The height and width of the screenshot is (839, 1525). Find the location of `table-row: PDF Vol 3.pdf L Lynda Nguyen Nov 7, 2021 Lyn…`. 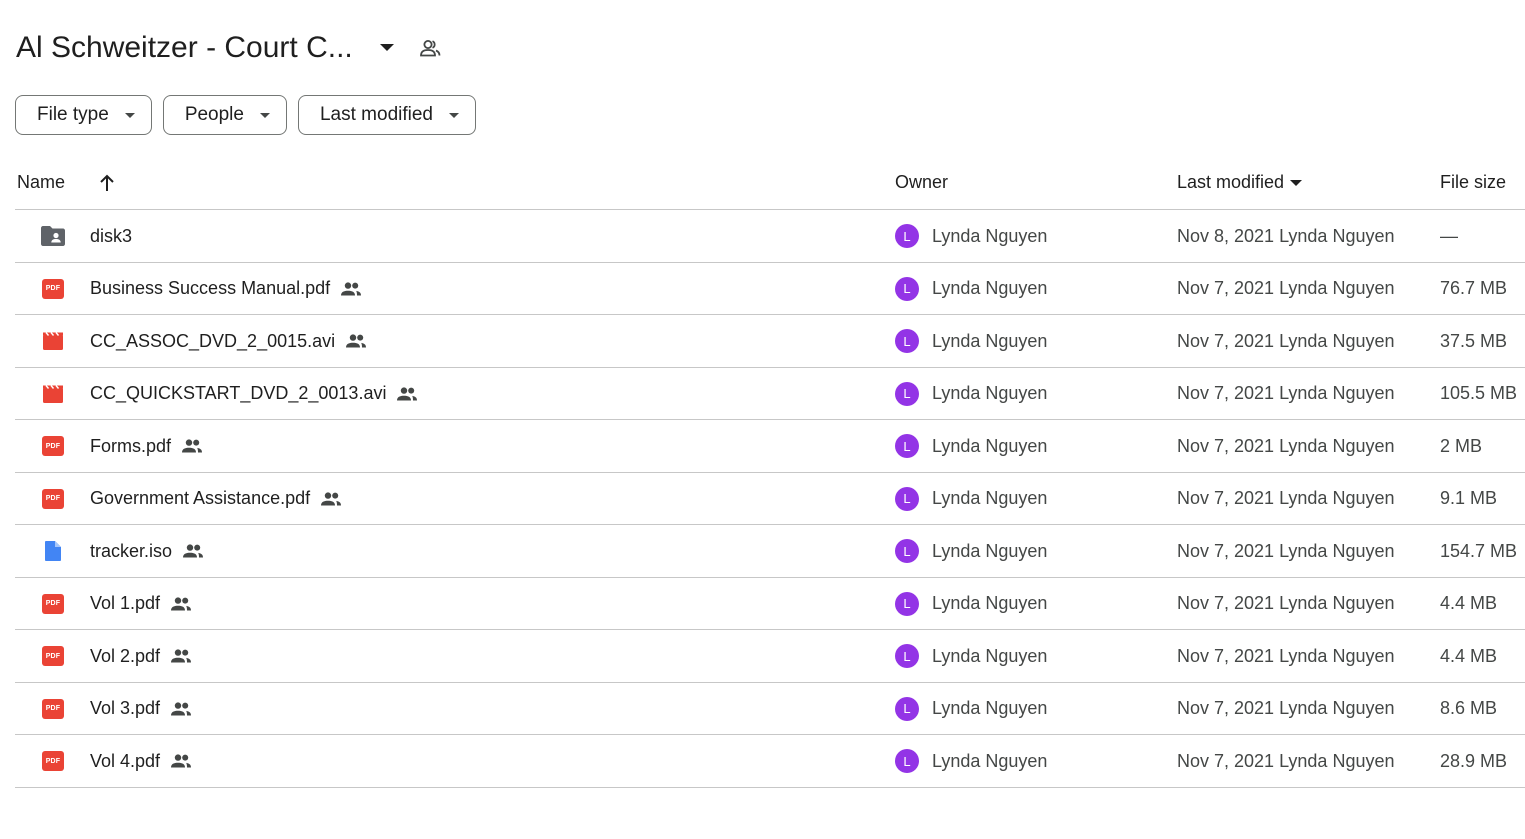

table-row: PDF Vol 3.pdf L Lynda Nguyen Nov 7, 2021 Lyn… is located at coordinates (770, 709).